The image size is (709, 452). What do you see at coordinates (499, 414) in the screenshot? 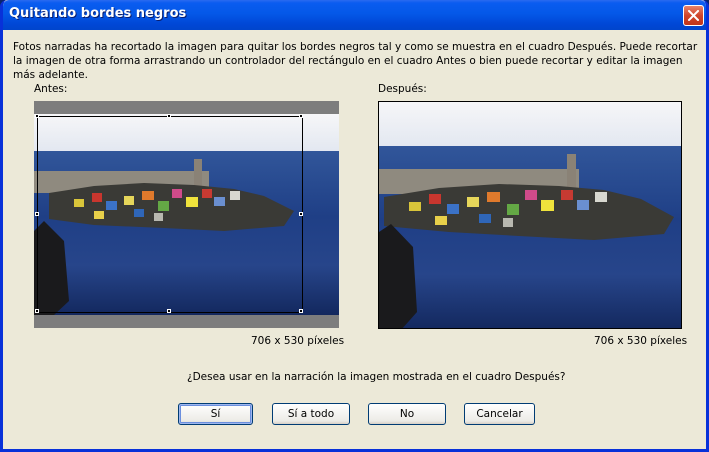
I see `cancel-button: Cancelar` at bounding box center [499, 414].